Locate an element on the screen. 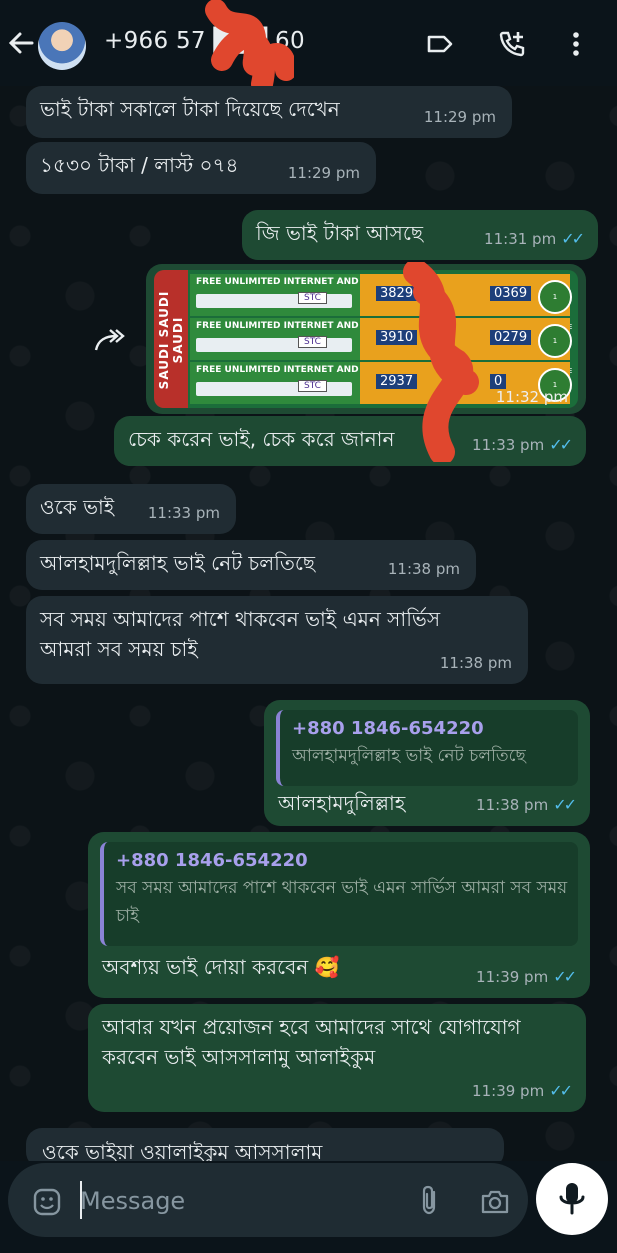  message-bubble: ওকে ভাইয়া ওয়ালাইকুম আসসালাম is located at coordinates (265, 1144).